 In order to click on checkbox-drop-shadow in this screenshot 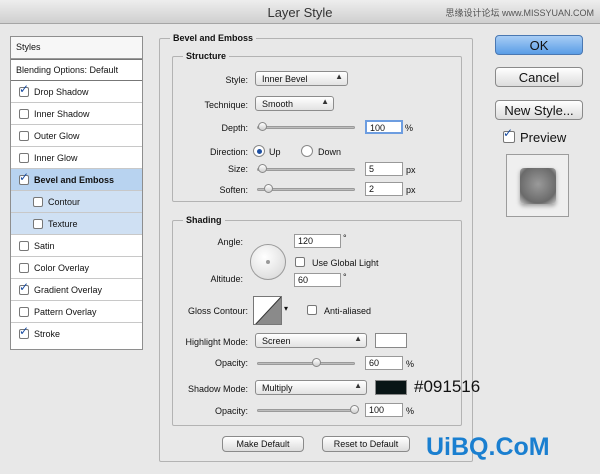, I will do `click(24, 89)`.